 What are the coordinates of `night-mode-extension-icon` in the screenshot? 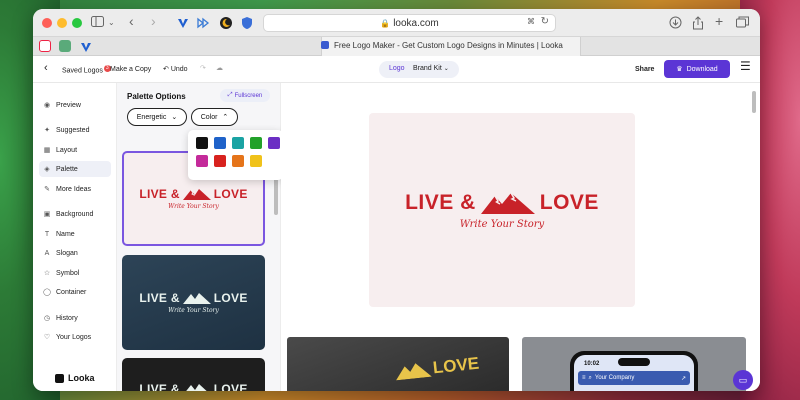 It's located at (226, 24).